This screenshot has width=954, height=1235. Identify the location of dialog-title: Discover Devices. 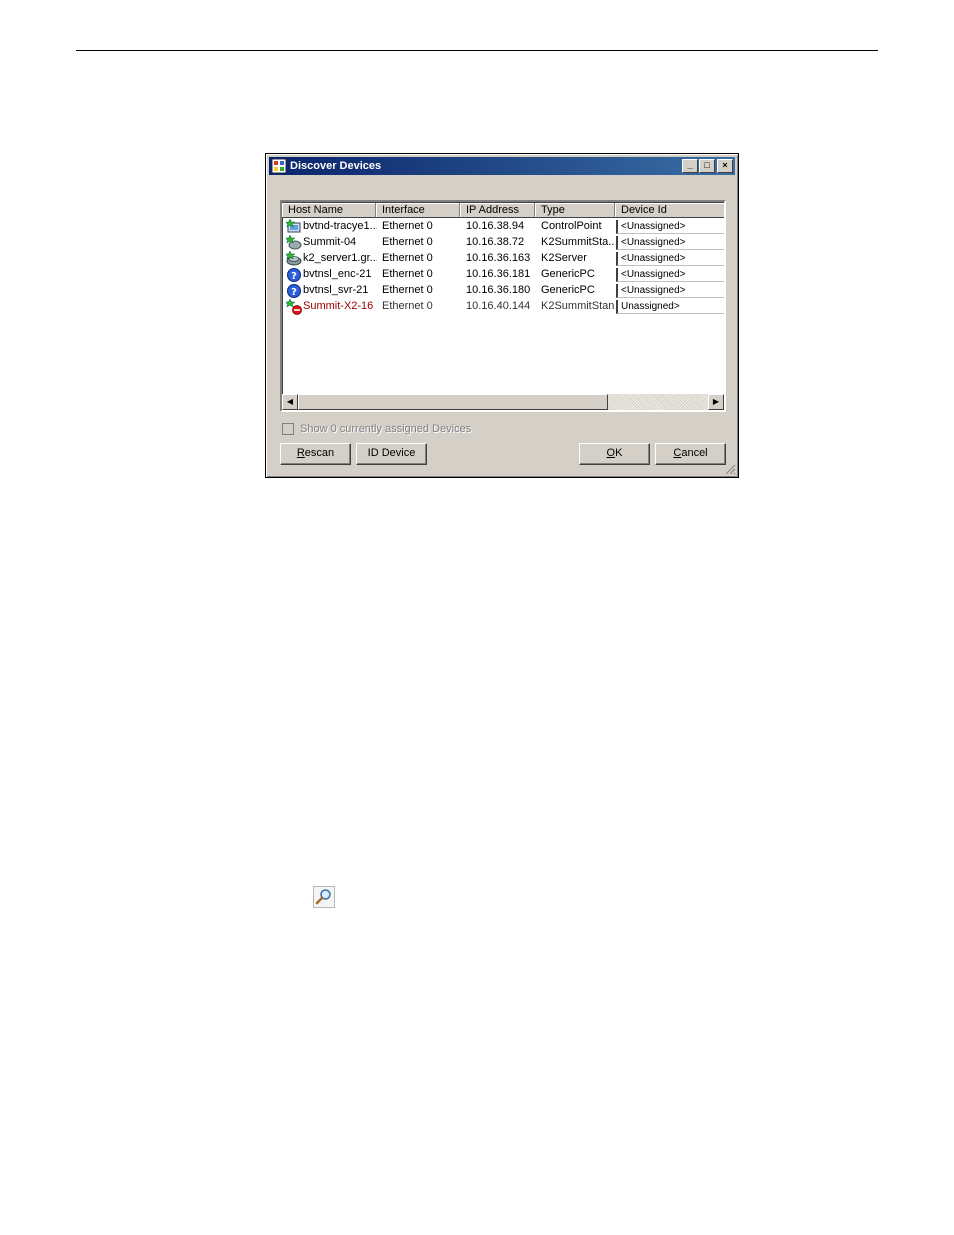
(336, 166).